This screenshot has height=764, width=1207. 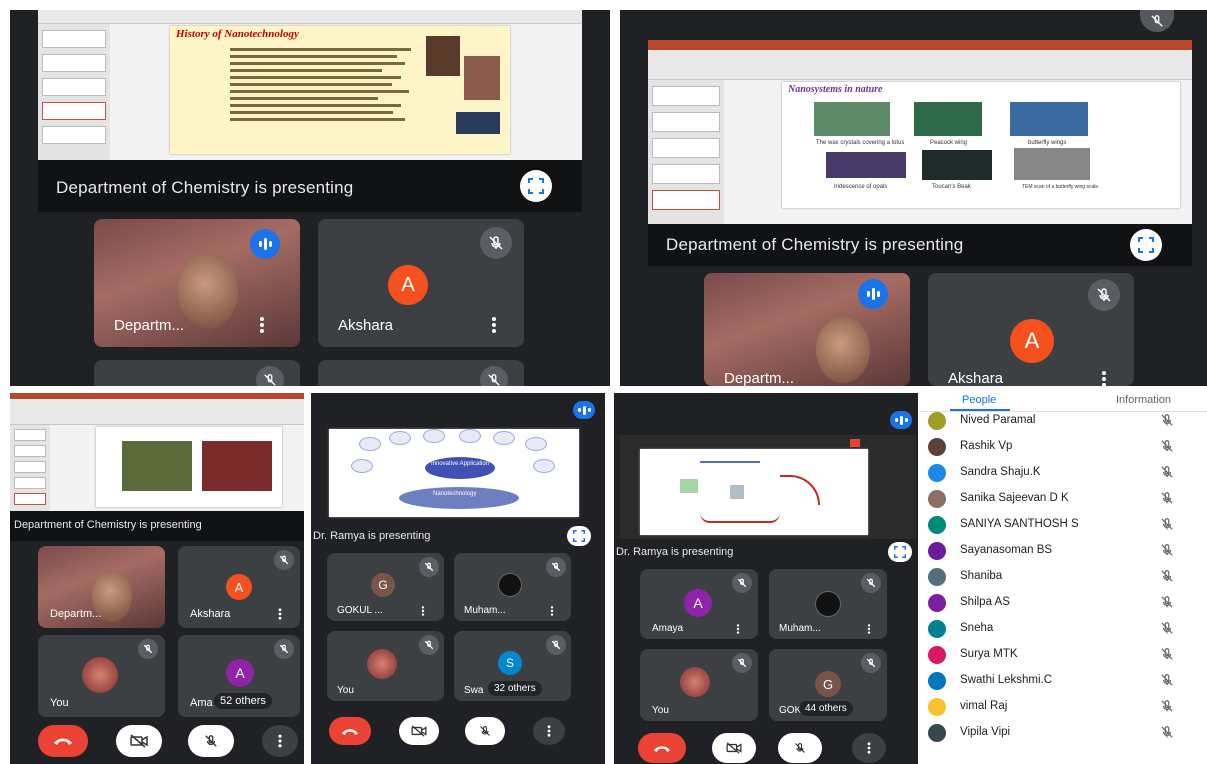 I want to click on presenting-label: Department of Chemistry is presenting, so click(x=108, y=525).